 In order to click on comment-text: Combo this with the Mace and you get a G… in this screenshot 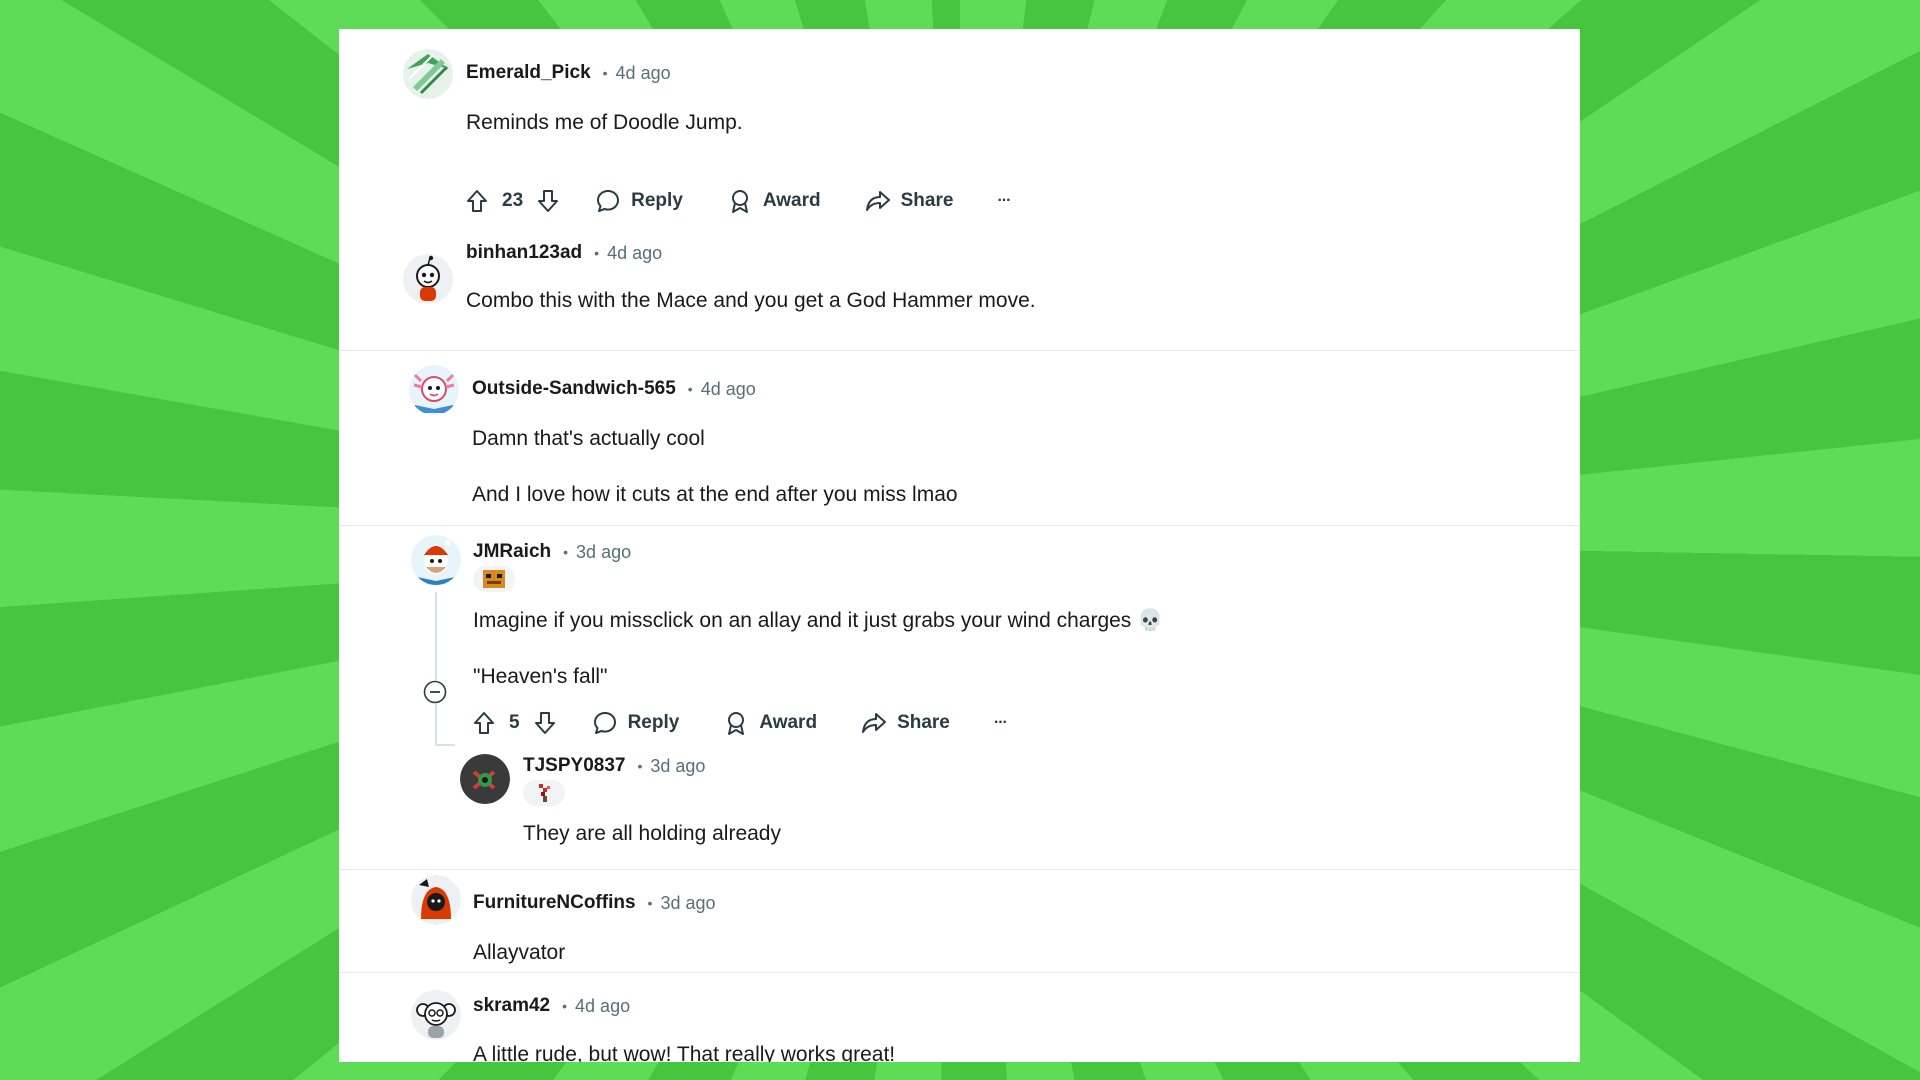, I will do `click(751, 300)`.